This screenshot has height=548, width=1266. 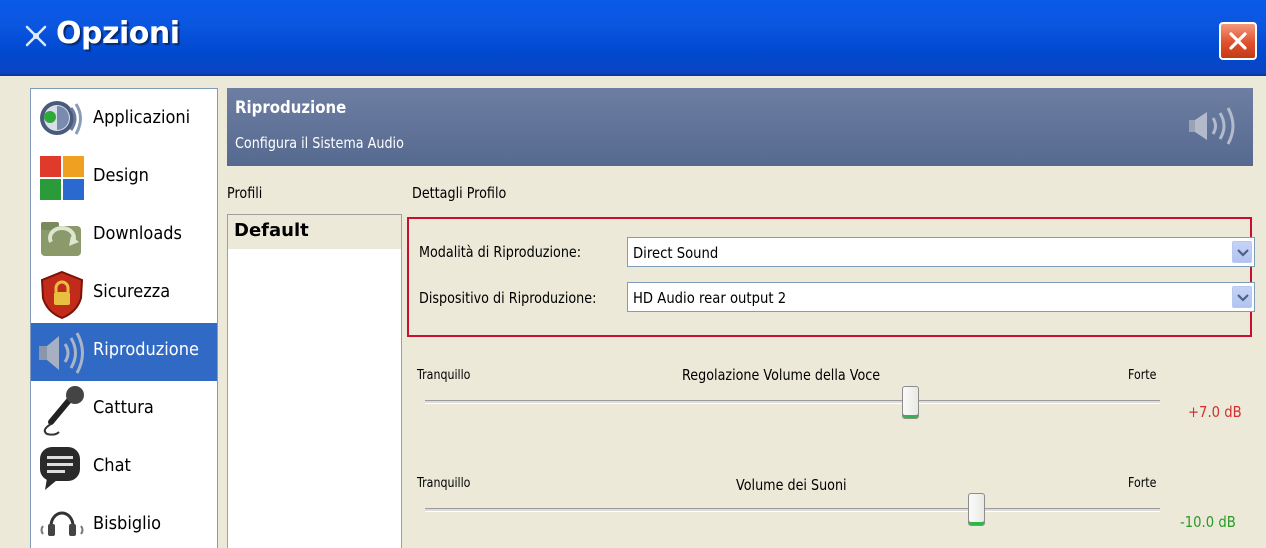 I want to click on sound-max-label: Forte, so click(x=1142, y=483).